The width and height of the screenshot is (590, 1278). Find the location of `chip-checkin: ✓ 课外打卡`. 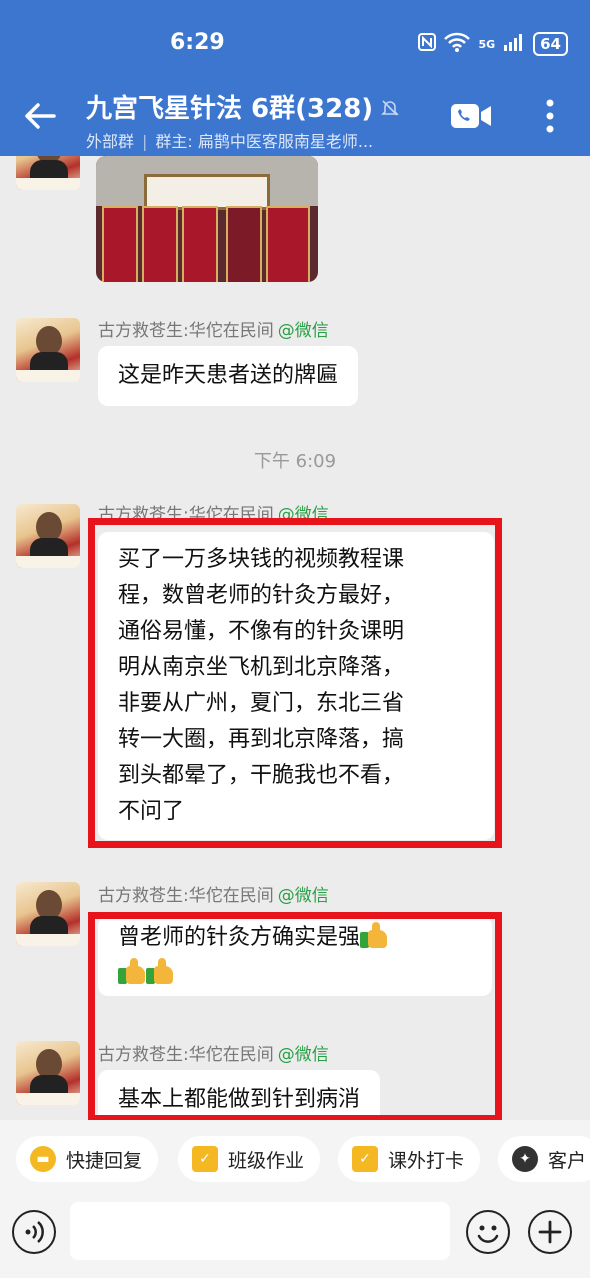

chip-checkin: ✓ 课外打卡 is located at coordinates (409, 1159).